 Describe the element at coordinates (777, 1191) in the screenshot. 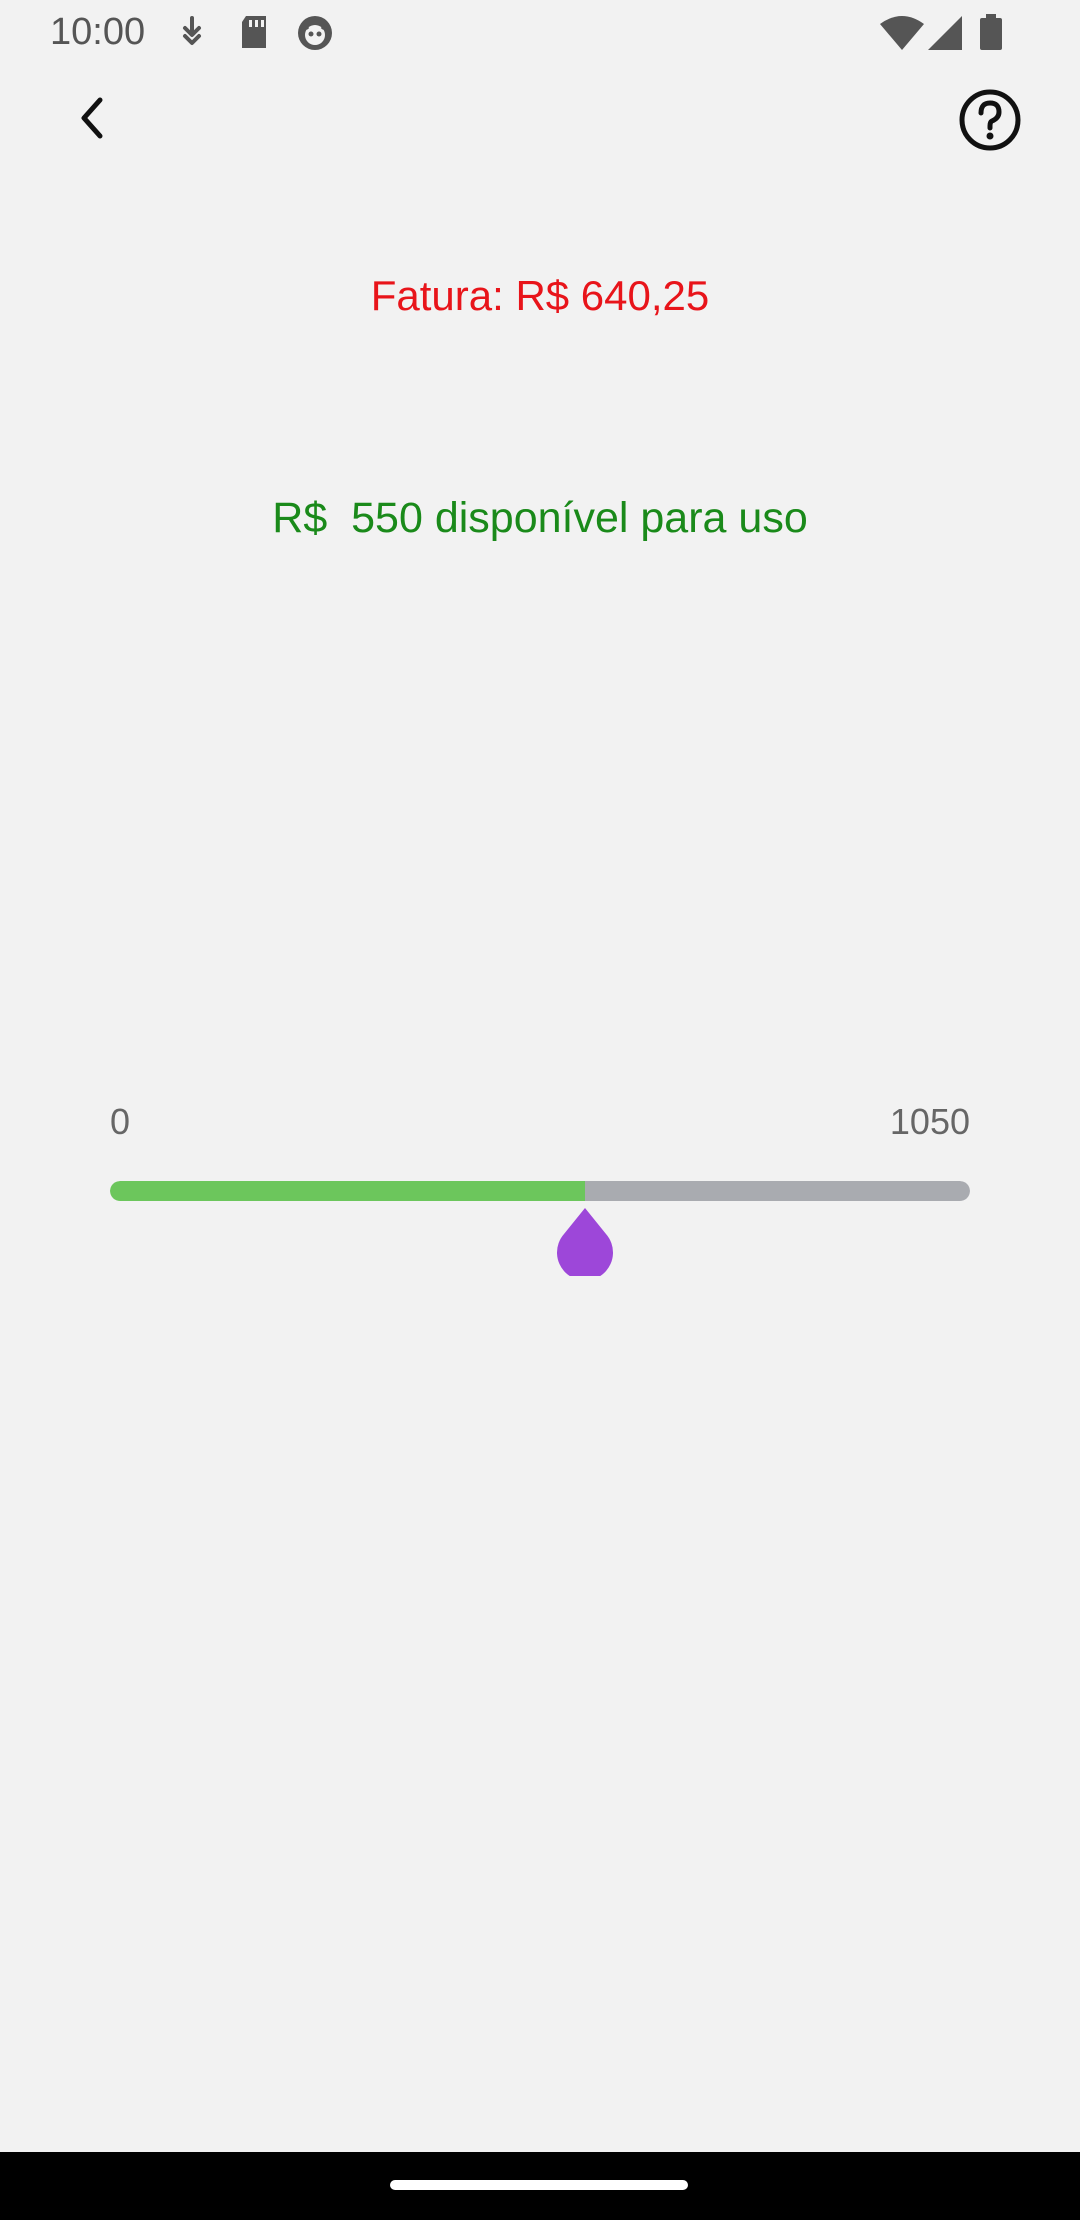

I see `slider-inactive-track` at that location.